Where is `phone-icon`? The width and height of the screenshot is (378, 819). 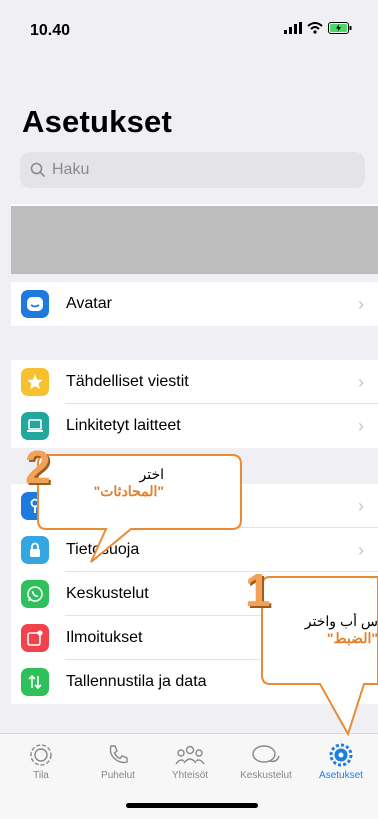
phone-icon is located at coordinates (118, 754).